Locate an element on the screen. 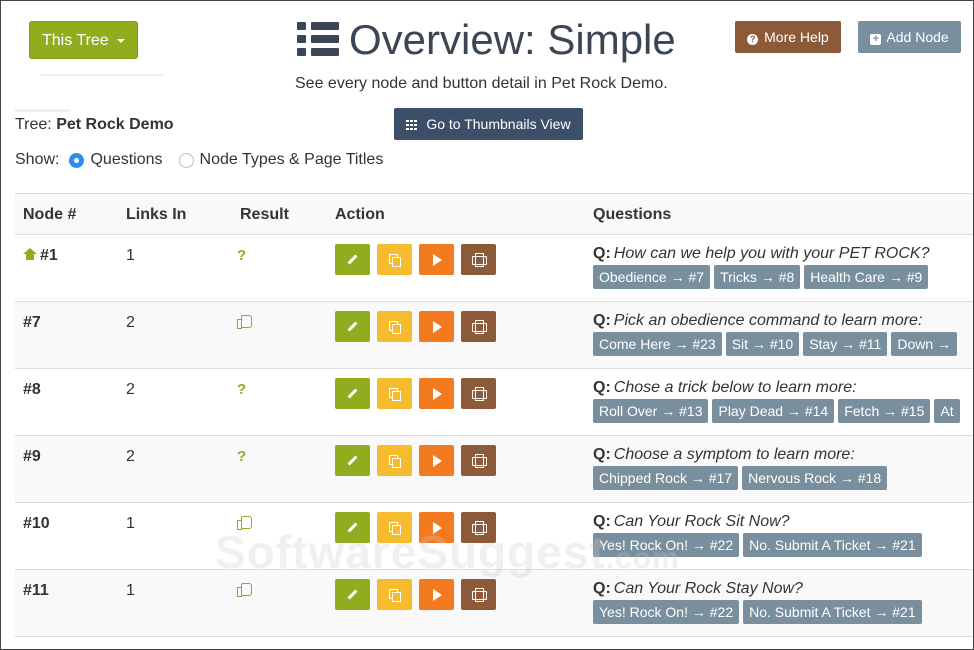 The image size is (974, 650). answer-chip: Play Dead → #14 is located at coordinates (773, 411).